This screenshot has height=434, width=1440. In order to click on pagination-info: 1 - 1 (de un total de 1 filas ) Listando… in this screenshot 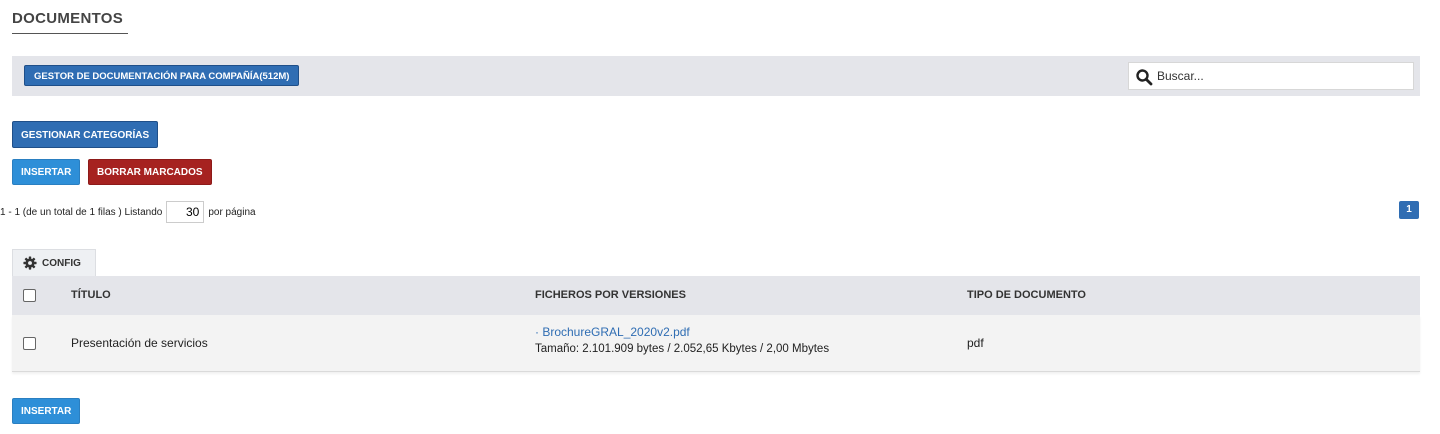, I will do `click(128, 212)`.